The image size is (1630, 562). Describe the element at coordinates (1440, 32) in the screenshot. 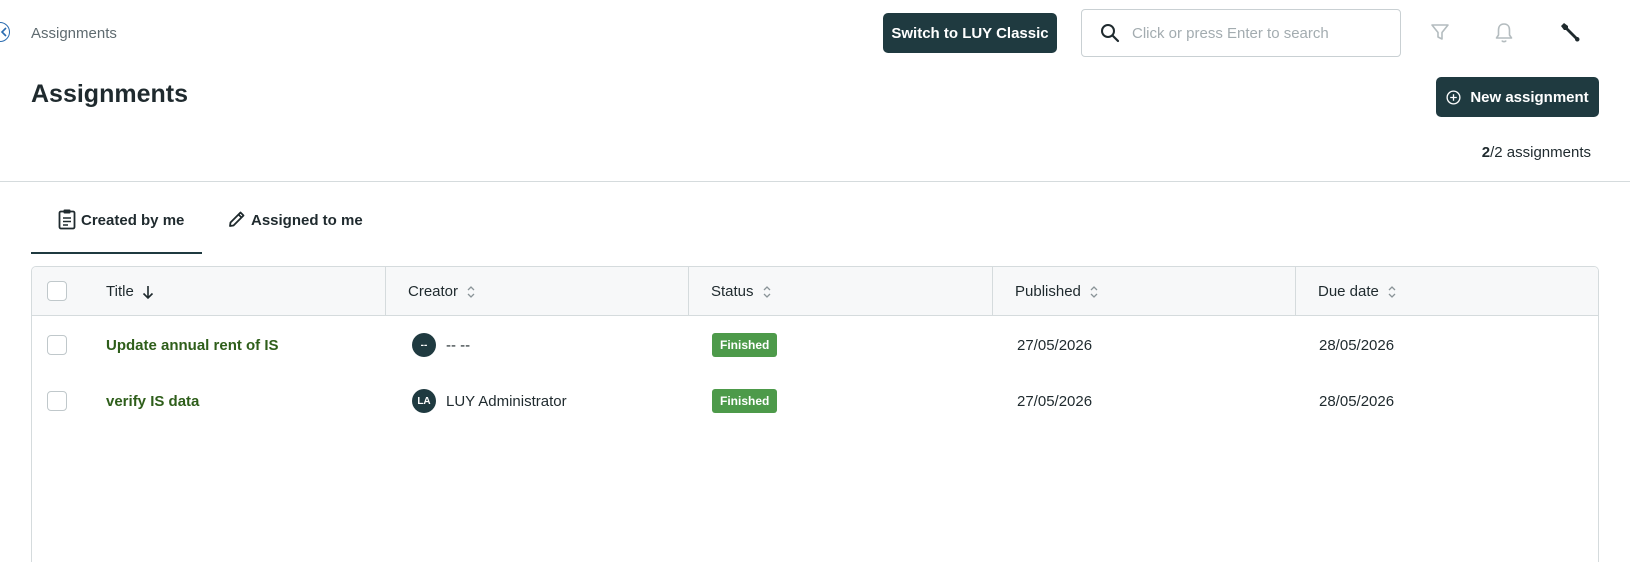

I see `filter-icon` at that location.